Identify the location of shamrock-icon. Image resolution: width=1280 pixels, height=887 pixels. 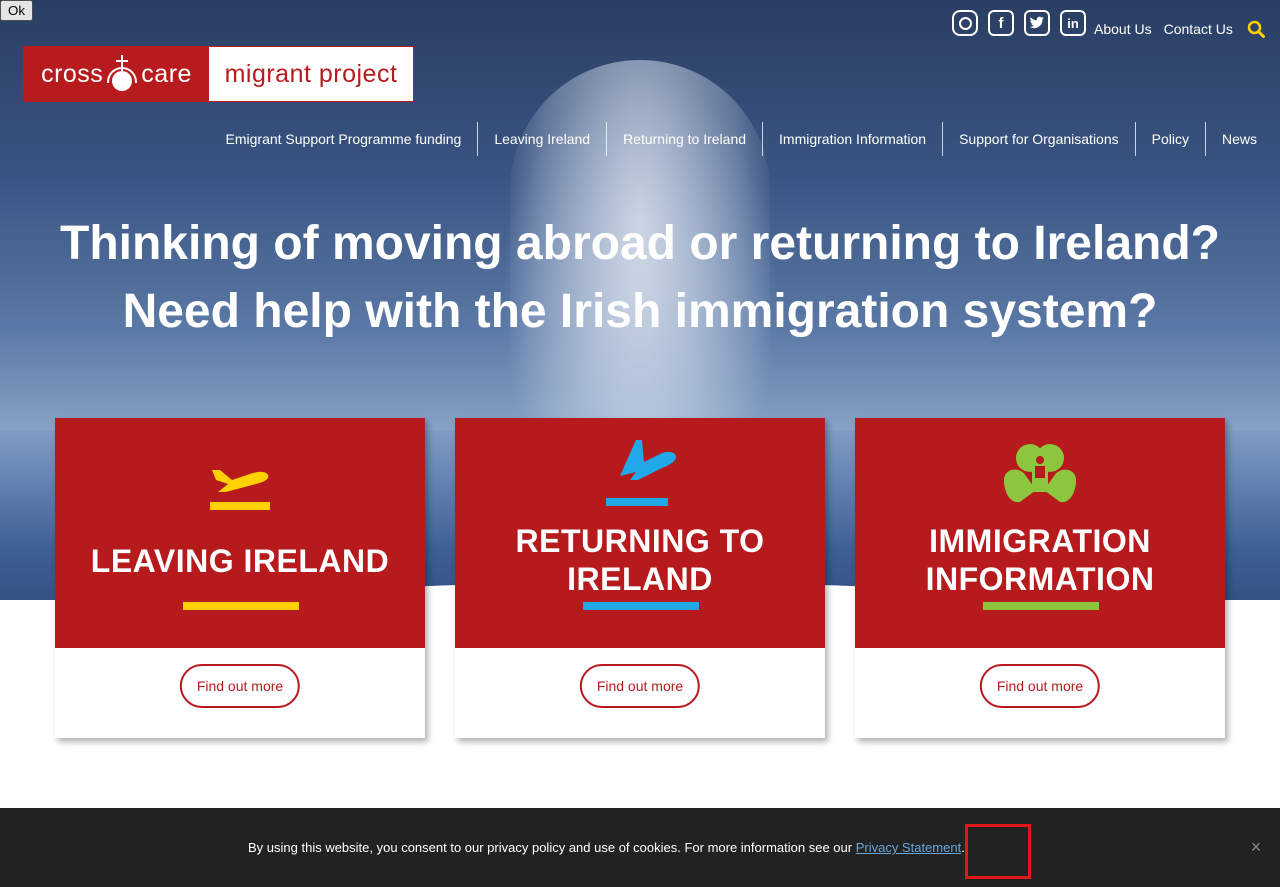
(1040, 473).